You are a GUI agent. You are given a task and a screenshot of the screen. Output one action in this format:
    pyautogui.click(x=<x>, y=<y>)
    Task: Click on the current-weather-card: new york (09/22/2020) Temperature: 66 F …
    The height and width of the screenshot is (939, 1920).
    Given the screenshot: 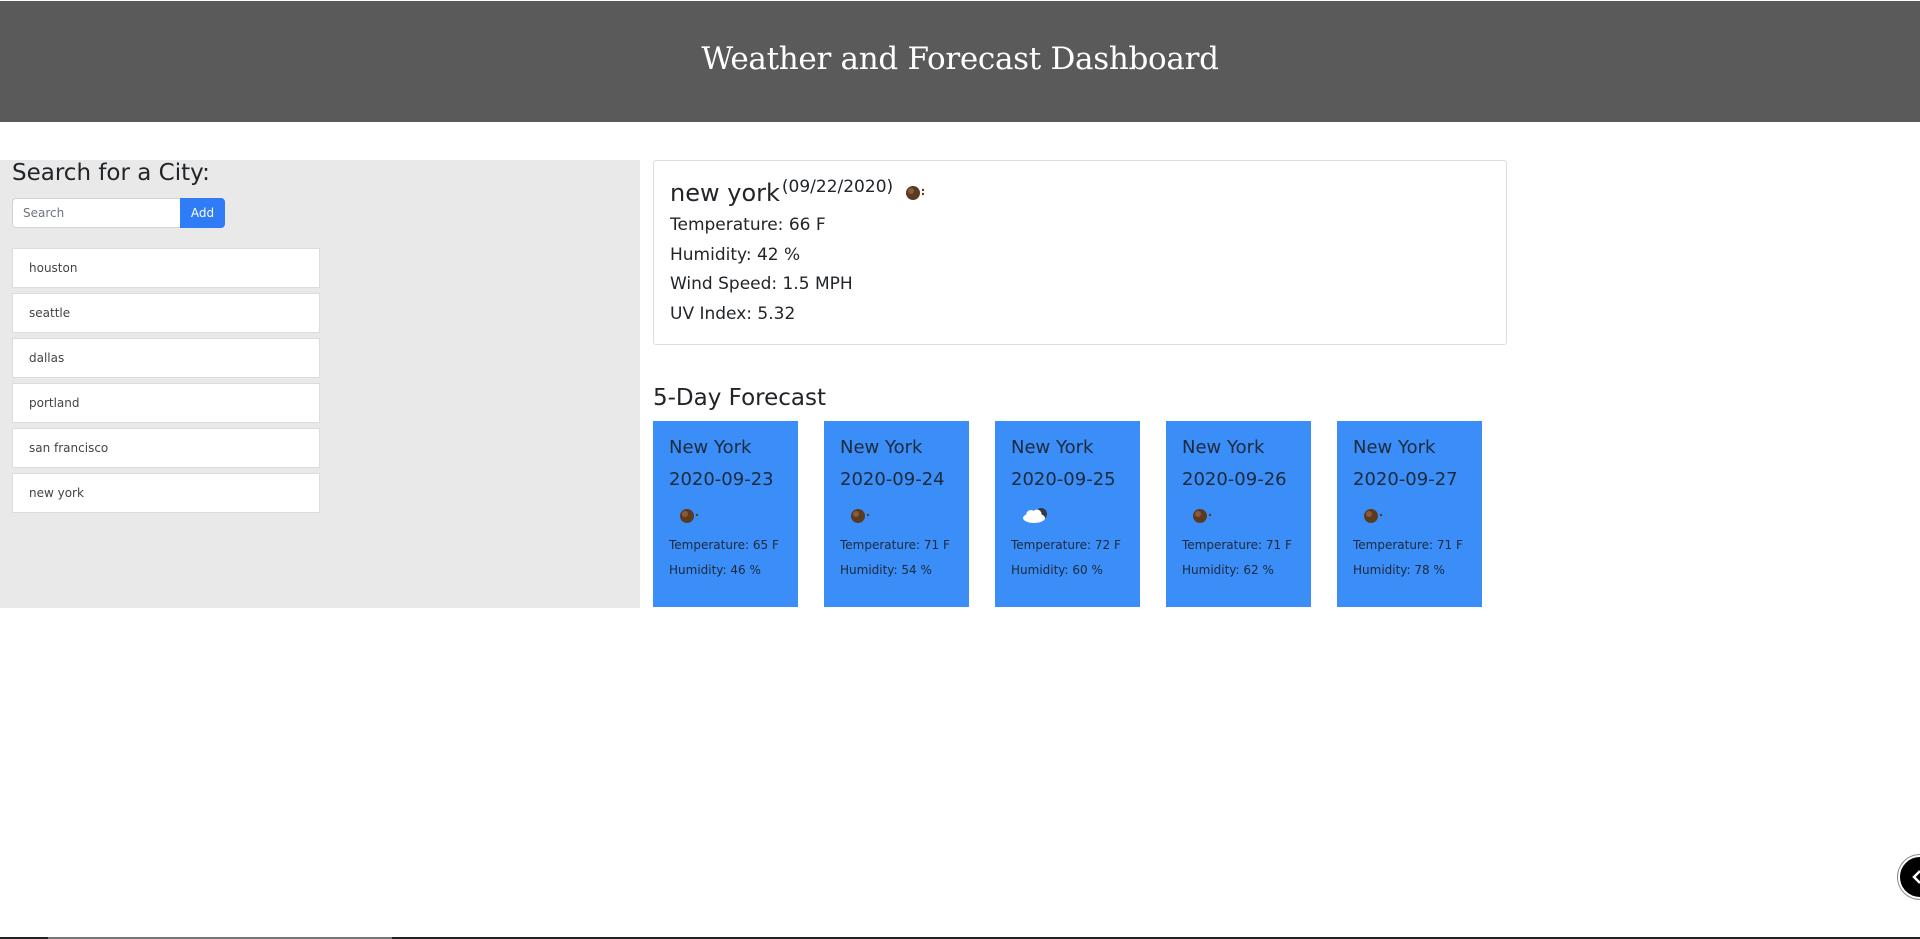 What is the action you would take?
    pyautogui.click(x=1080, y=252)
    